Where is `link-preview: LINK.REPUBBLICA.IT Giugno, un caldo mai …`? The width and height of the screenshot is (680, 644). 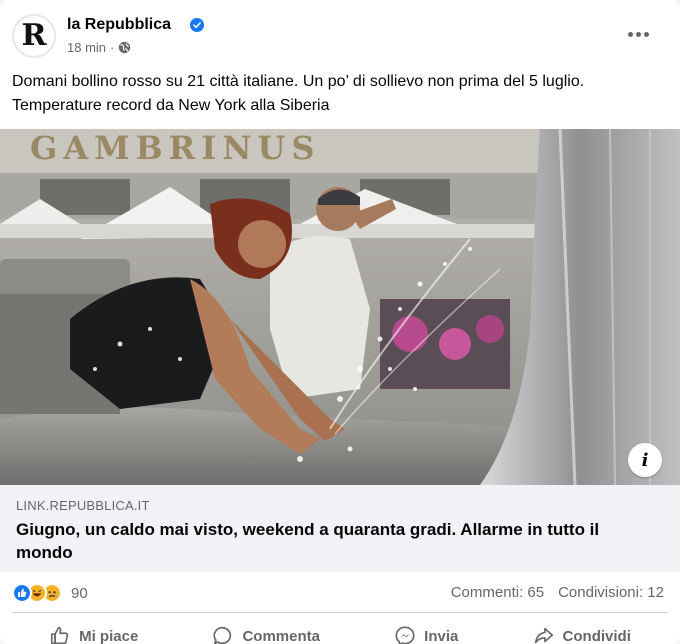 link-preview: LINK.REPUBBLICA.IT Giugno, un caldo mai … is located at coordinates (340, 528).